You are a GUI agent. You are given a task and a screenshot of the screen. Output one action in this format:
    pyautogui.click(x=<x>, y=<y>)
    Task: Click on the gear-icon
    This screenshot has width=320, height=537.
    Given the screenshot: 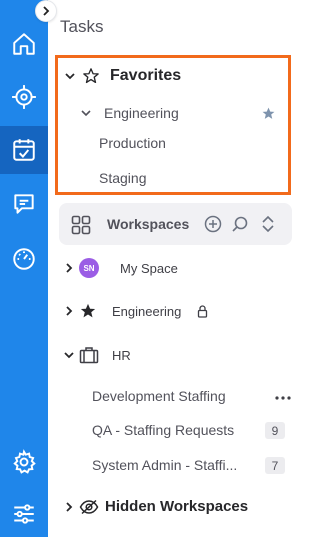 What is the action you would take?
    pyautogui.click(x=24, y=461)
    